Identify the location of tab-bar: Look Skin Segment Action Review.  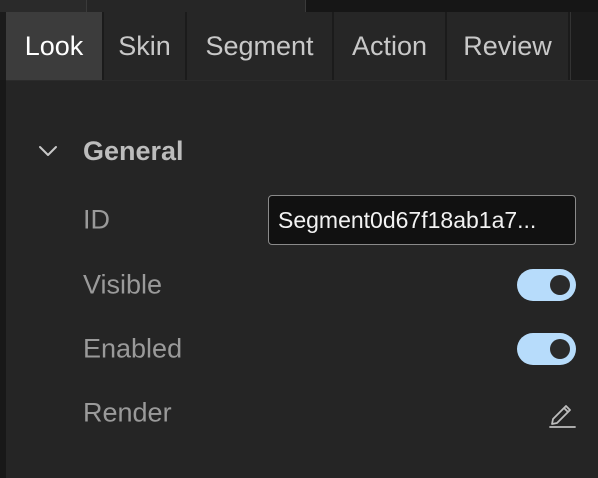
(299, 46).